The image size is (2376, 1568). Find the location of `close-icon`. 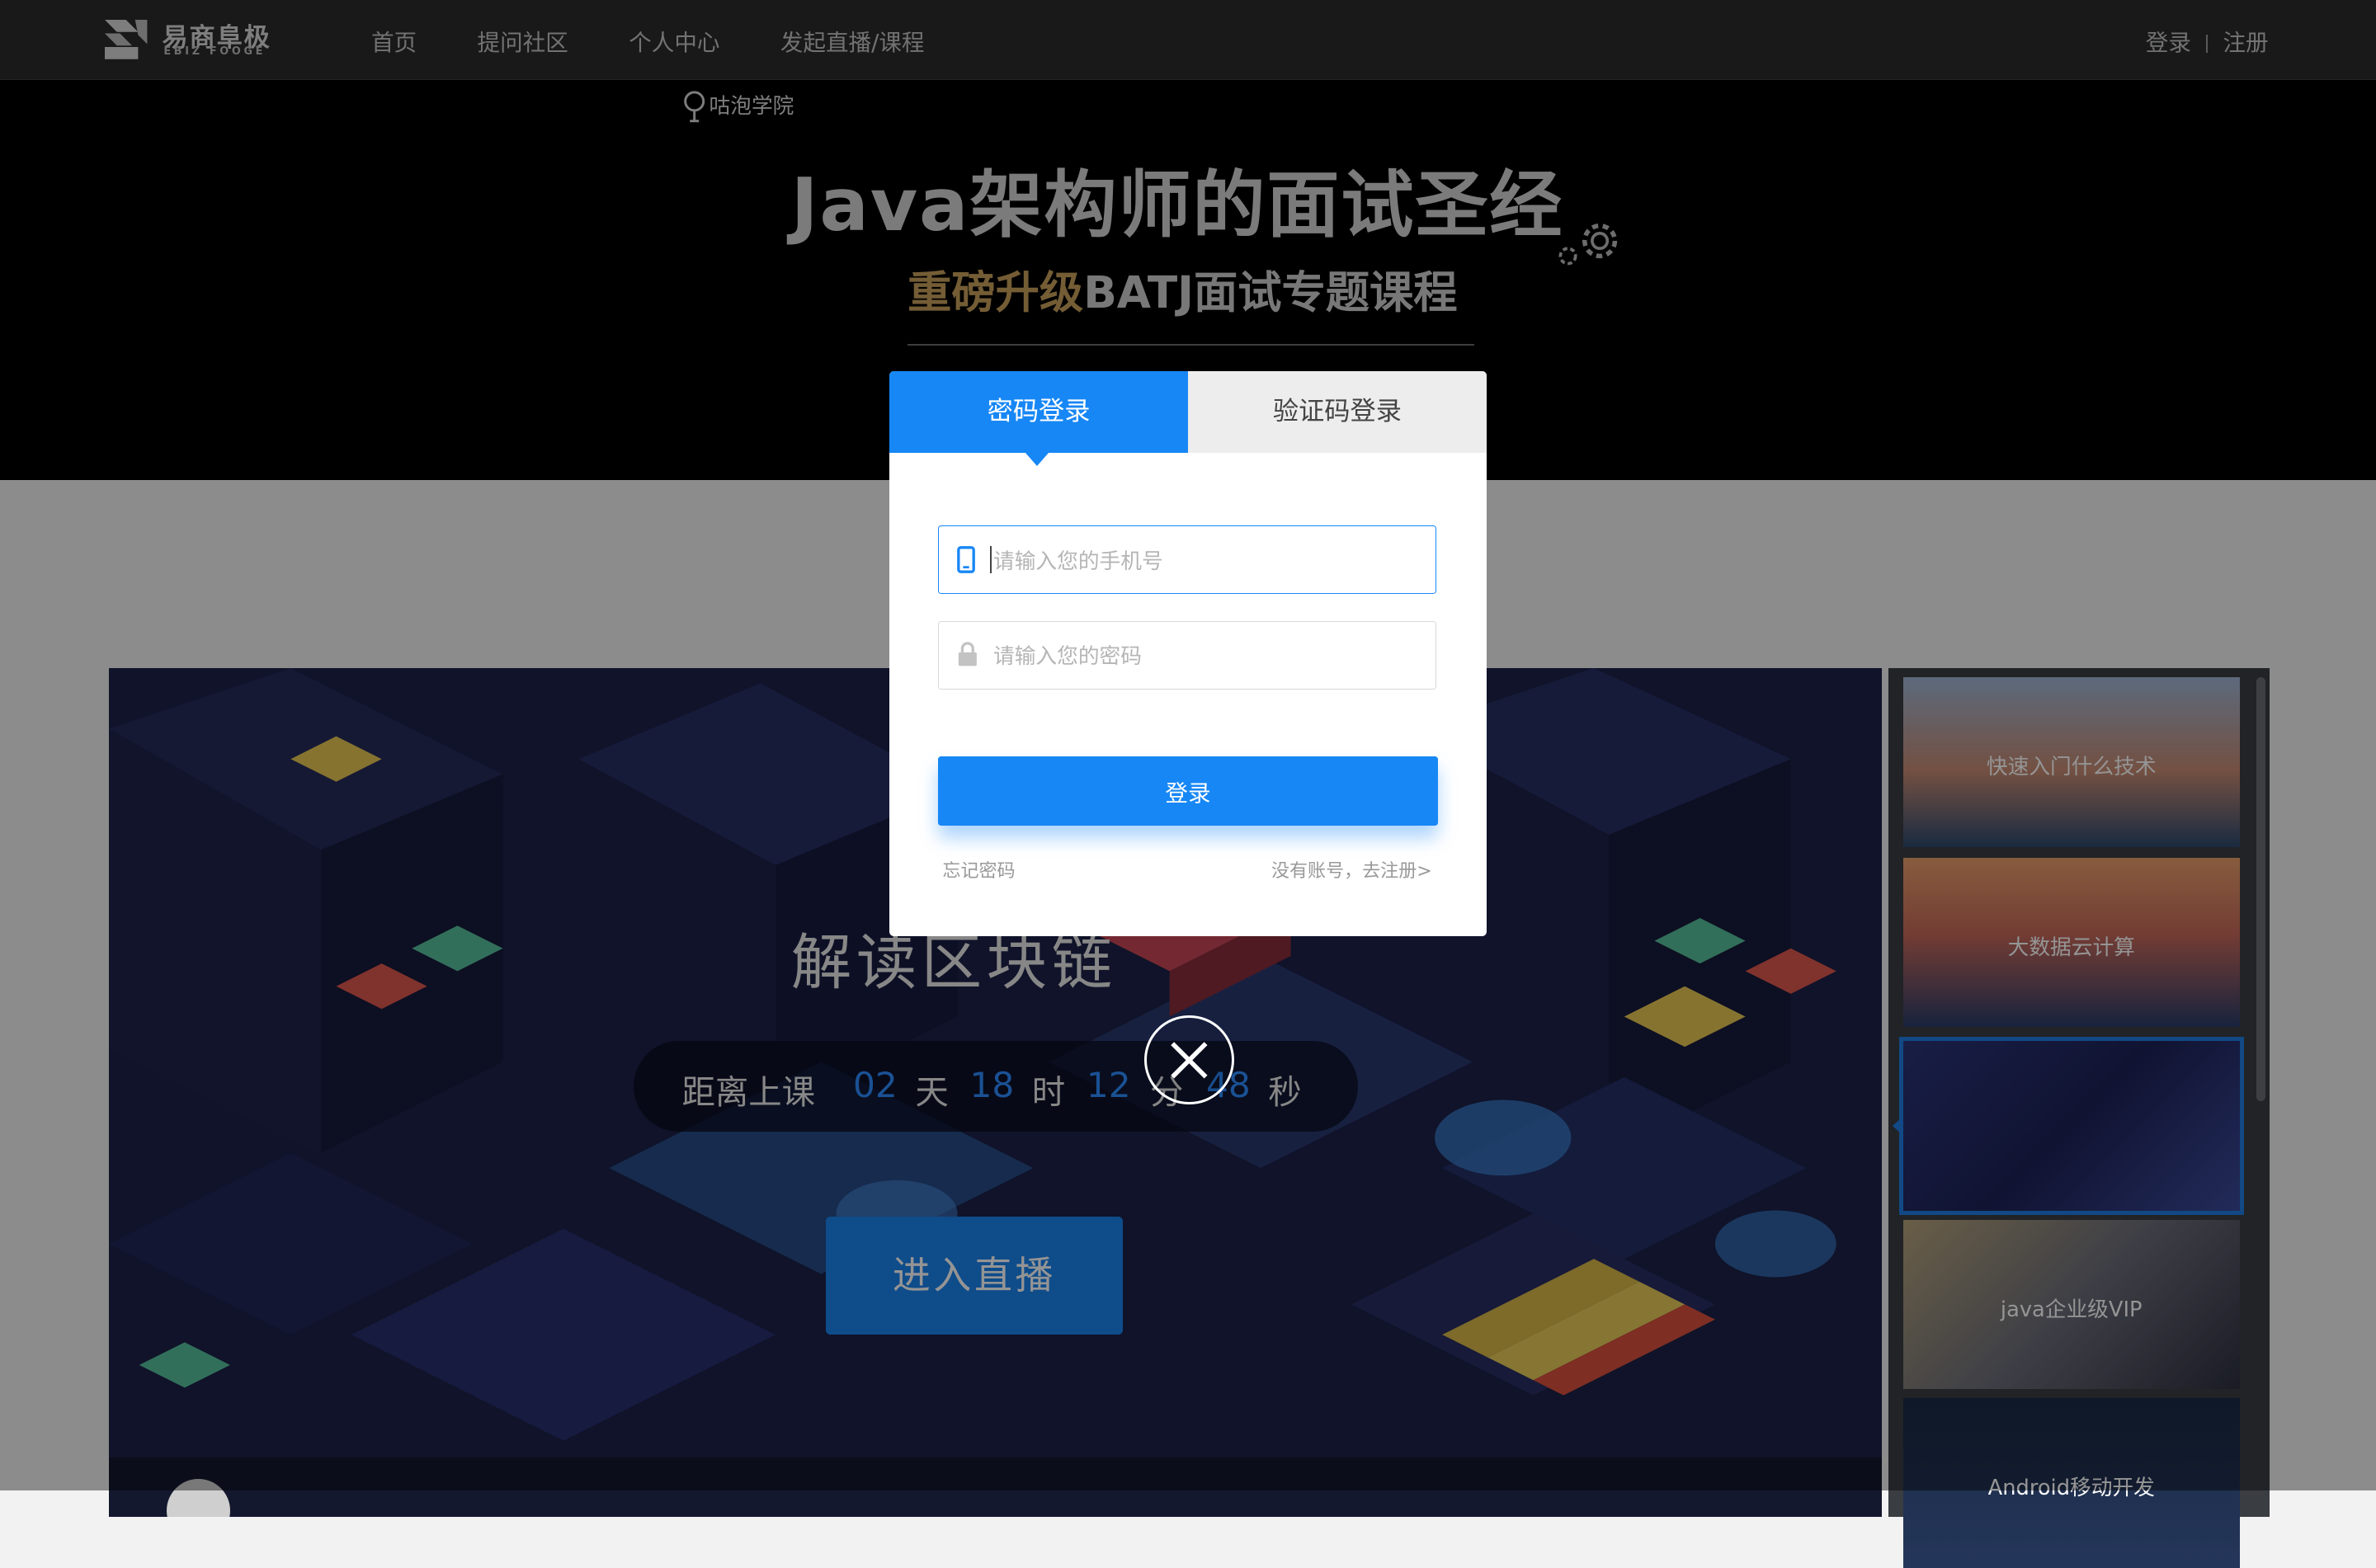

close-icon is located at coordinates (1189, 1060).